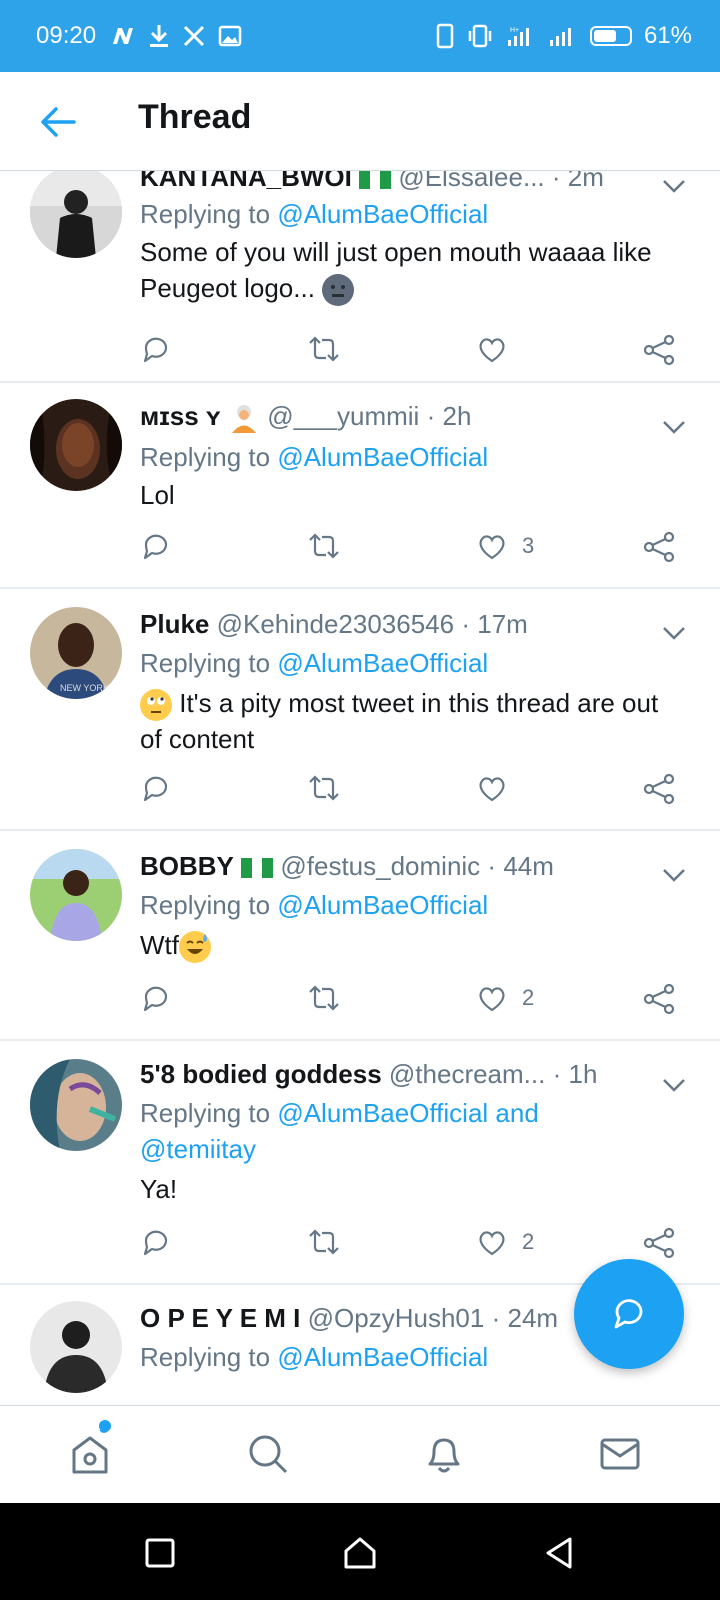  Describe the element at coordinates (360, 551) in the screenshot. I see `tweet-actions: 3` at that location.